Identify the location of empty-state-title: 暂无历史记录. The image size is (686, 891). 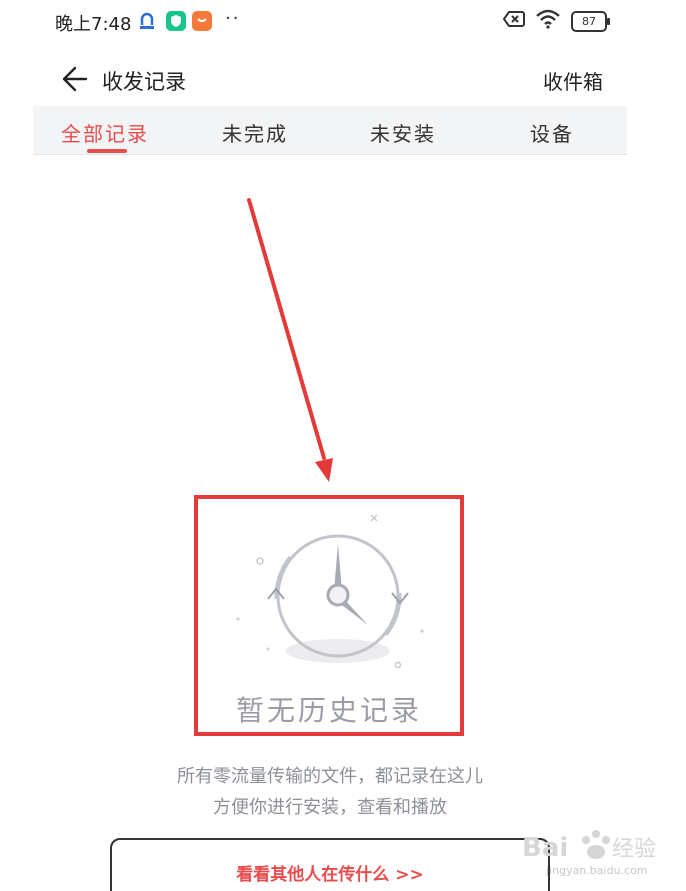
(328, 710).